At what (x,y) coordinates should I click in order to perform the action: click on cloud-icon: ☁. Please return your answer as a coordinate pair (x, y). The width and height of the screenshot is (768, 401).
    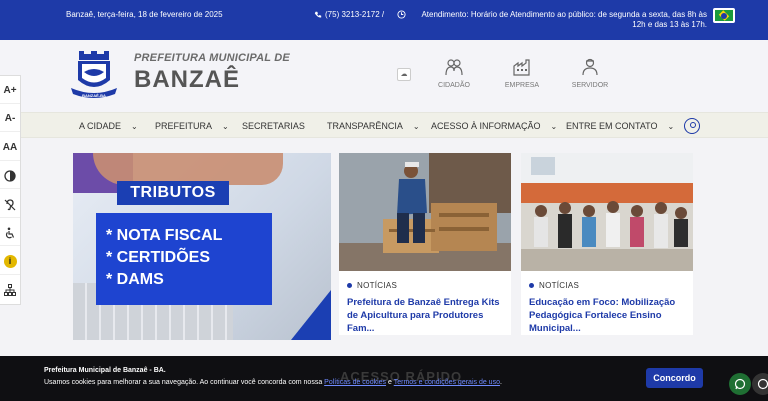
    Looking at the image, I should click on (404, 74).